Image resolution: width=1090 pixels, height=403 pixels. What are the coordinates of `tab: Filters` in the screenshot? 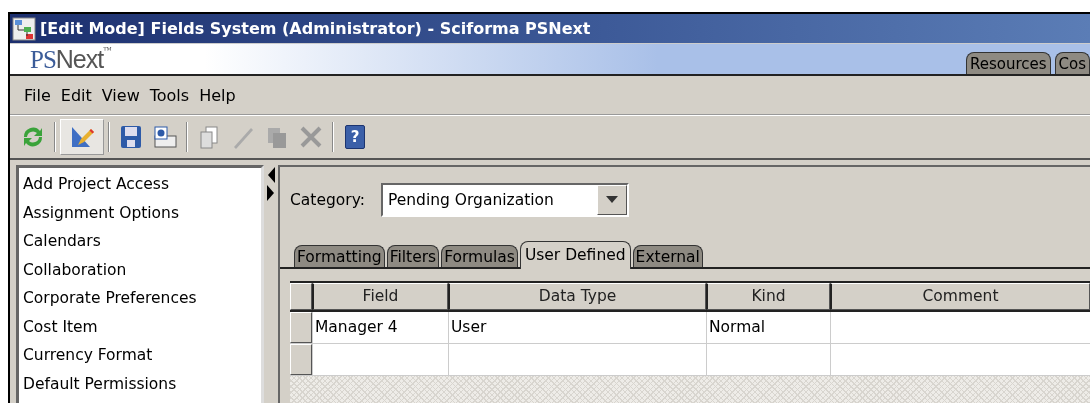 It's located at (413, 256).